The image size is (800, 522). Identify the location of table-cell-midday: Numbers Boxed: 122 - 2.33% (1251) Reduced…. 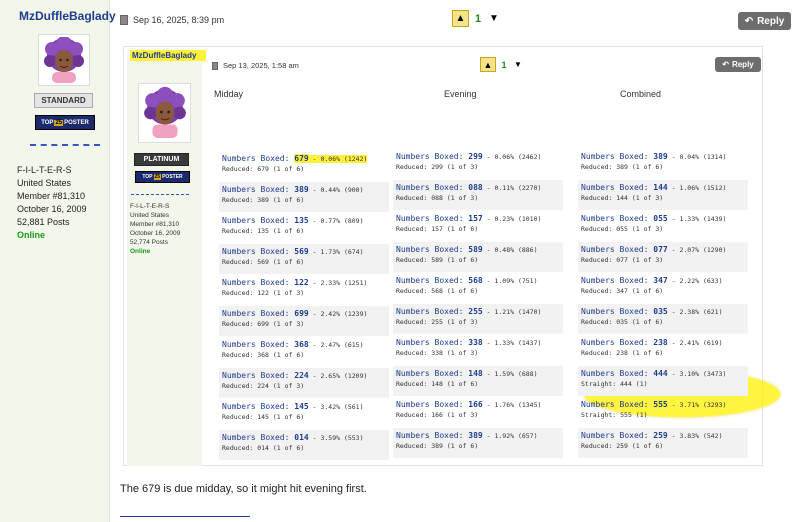
(304, 290).